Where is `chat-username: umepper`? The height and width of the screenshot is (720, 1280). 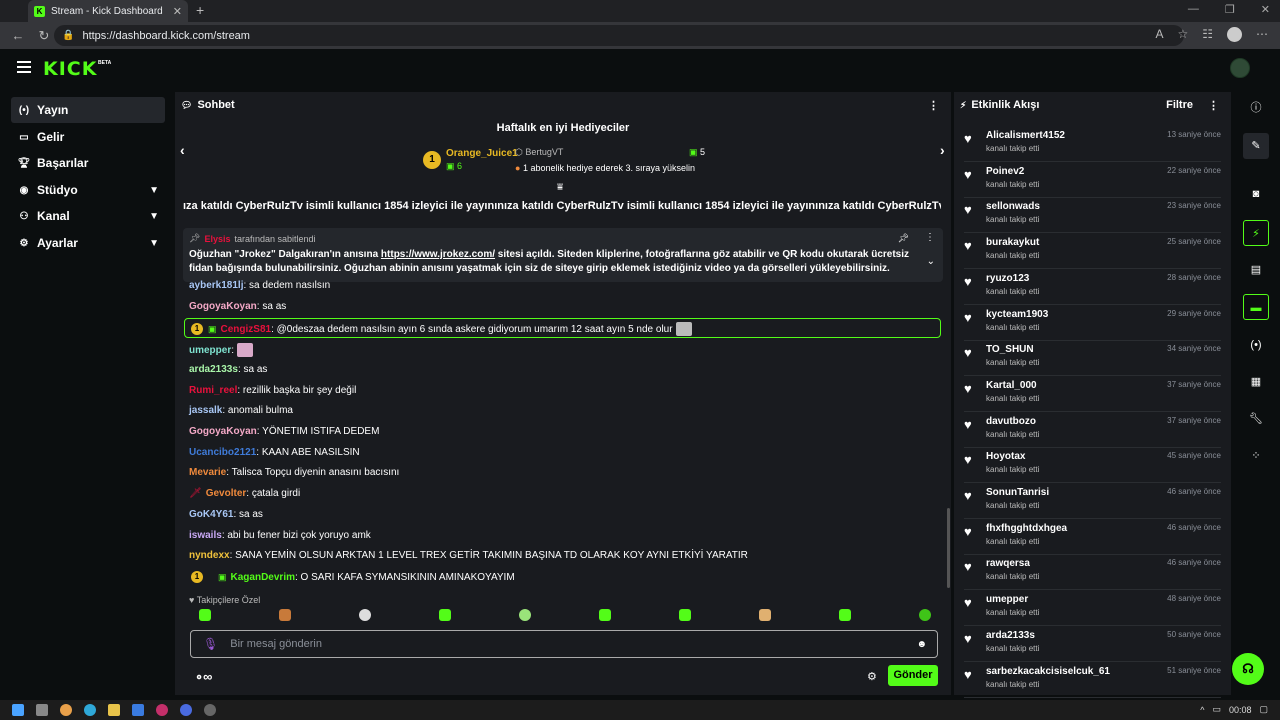 chat-username: umepper is located at coordinates (210, 350).